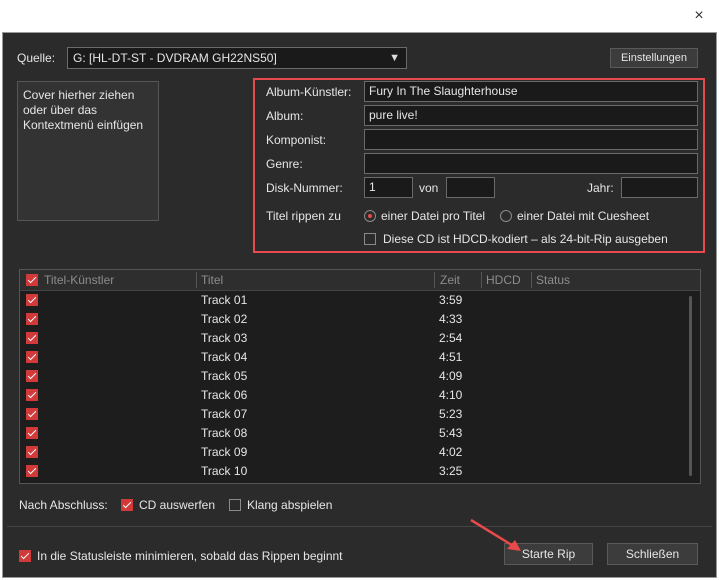 The width and height of the screenshot is (719, 580). I want to click on rip-mode-label: Titel rippen zu, so click(303, 216).